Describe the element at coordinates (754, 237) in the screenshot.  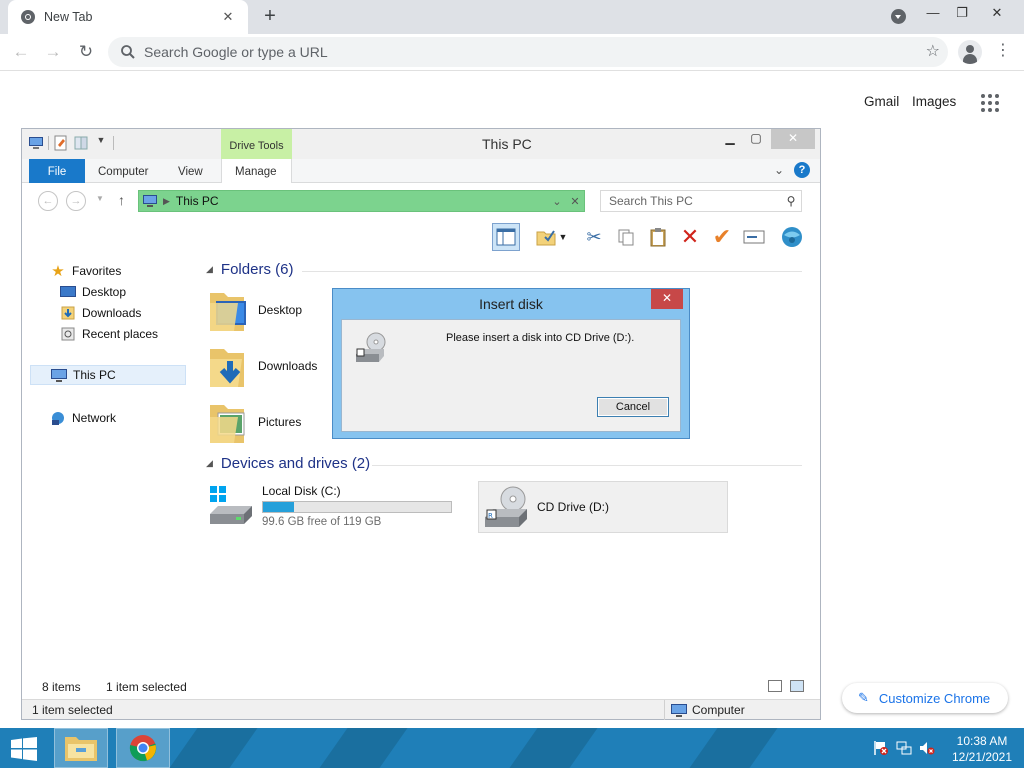
I see `rename-icon` at that location.